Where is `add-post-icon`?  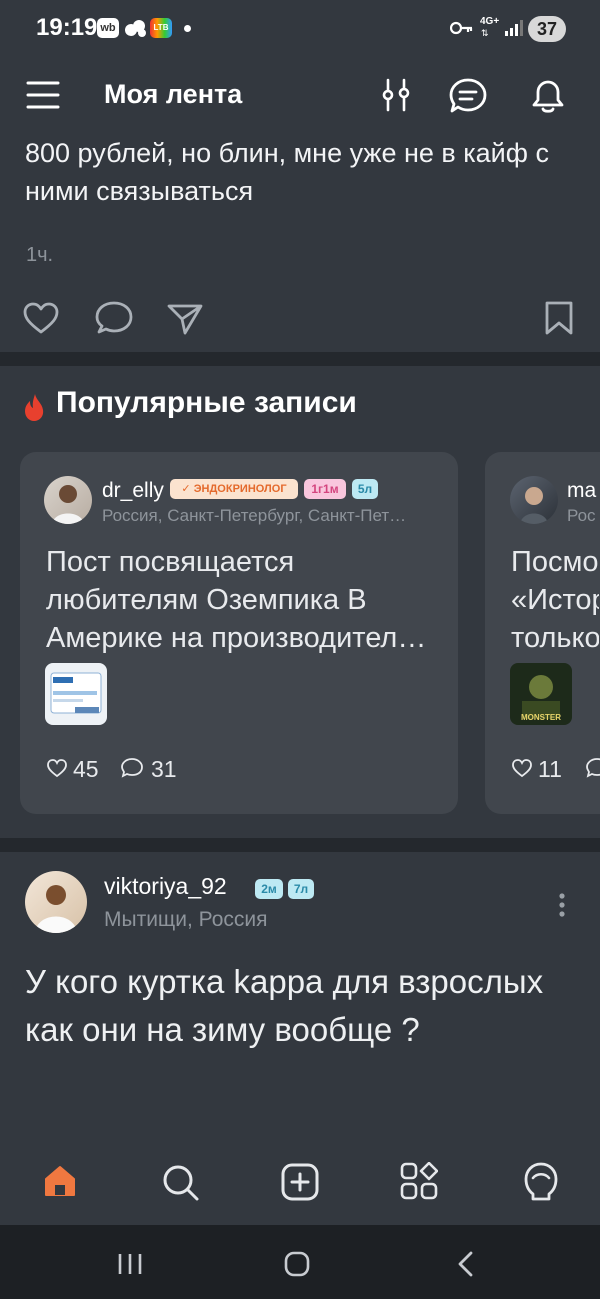 add-post-icon is located at coordinates (300, 1182).